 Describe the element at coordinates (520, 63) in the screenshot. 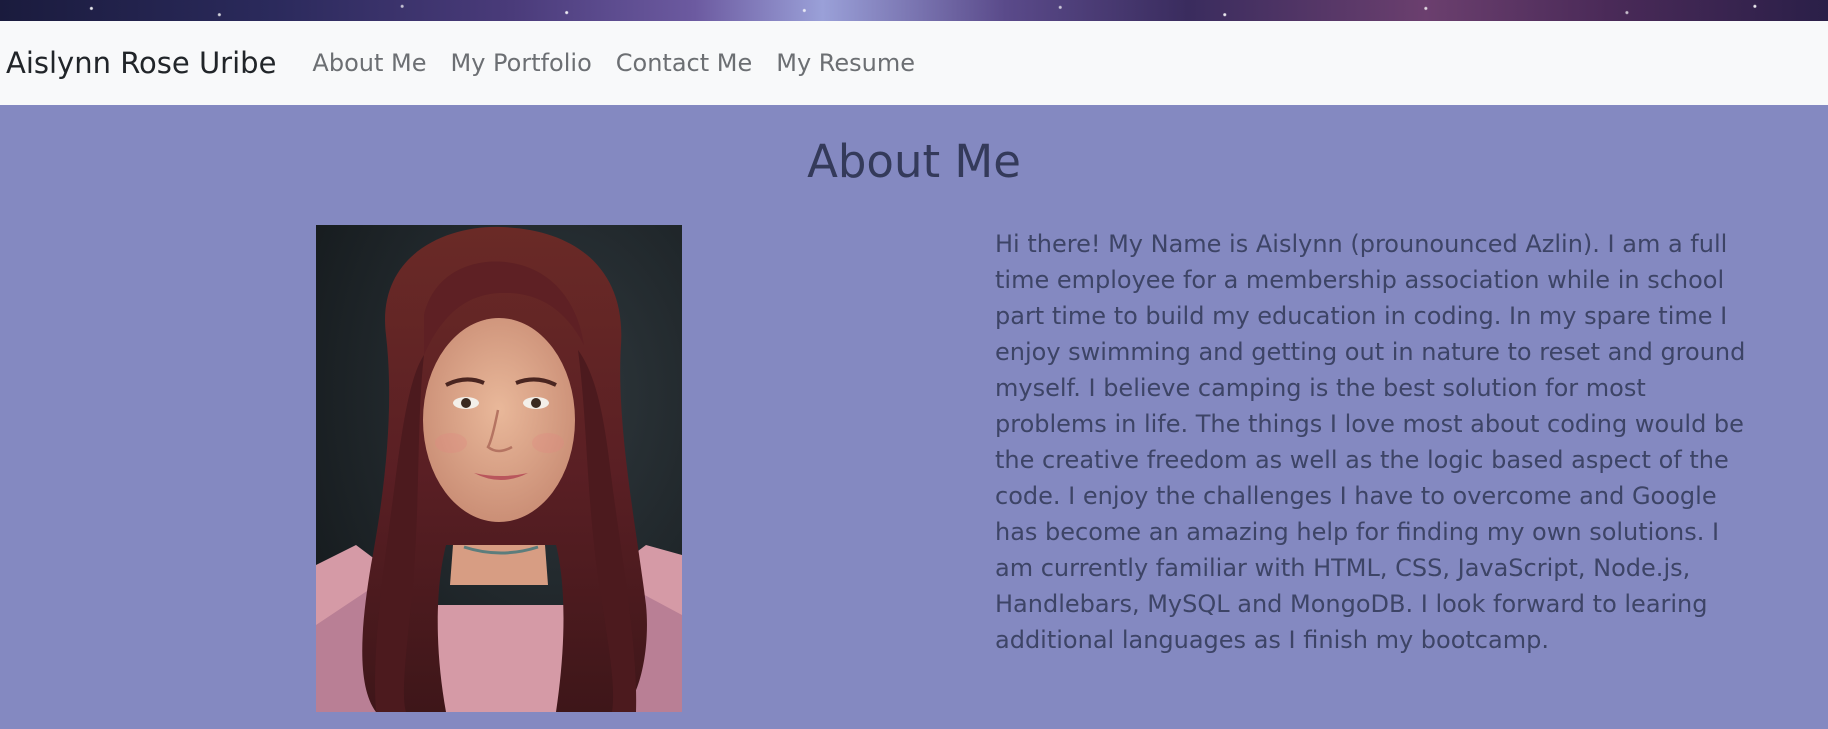

I see `nav-link-my-portfolio: My Portfolio` at that location.